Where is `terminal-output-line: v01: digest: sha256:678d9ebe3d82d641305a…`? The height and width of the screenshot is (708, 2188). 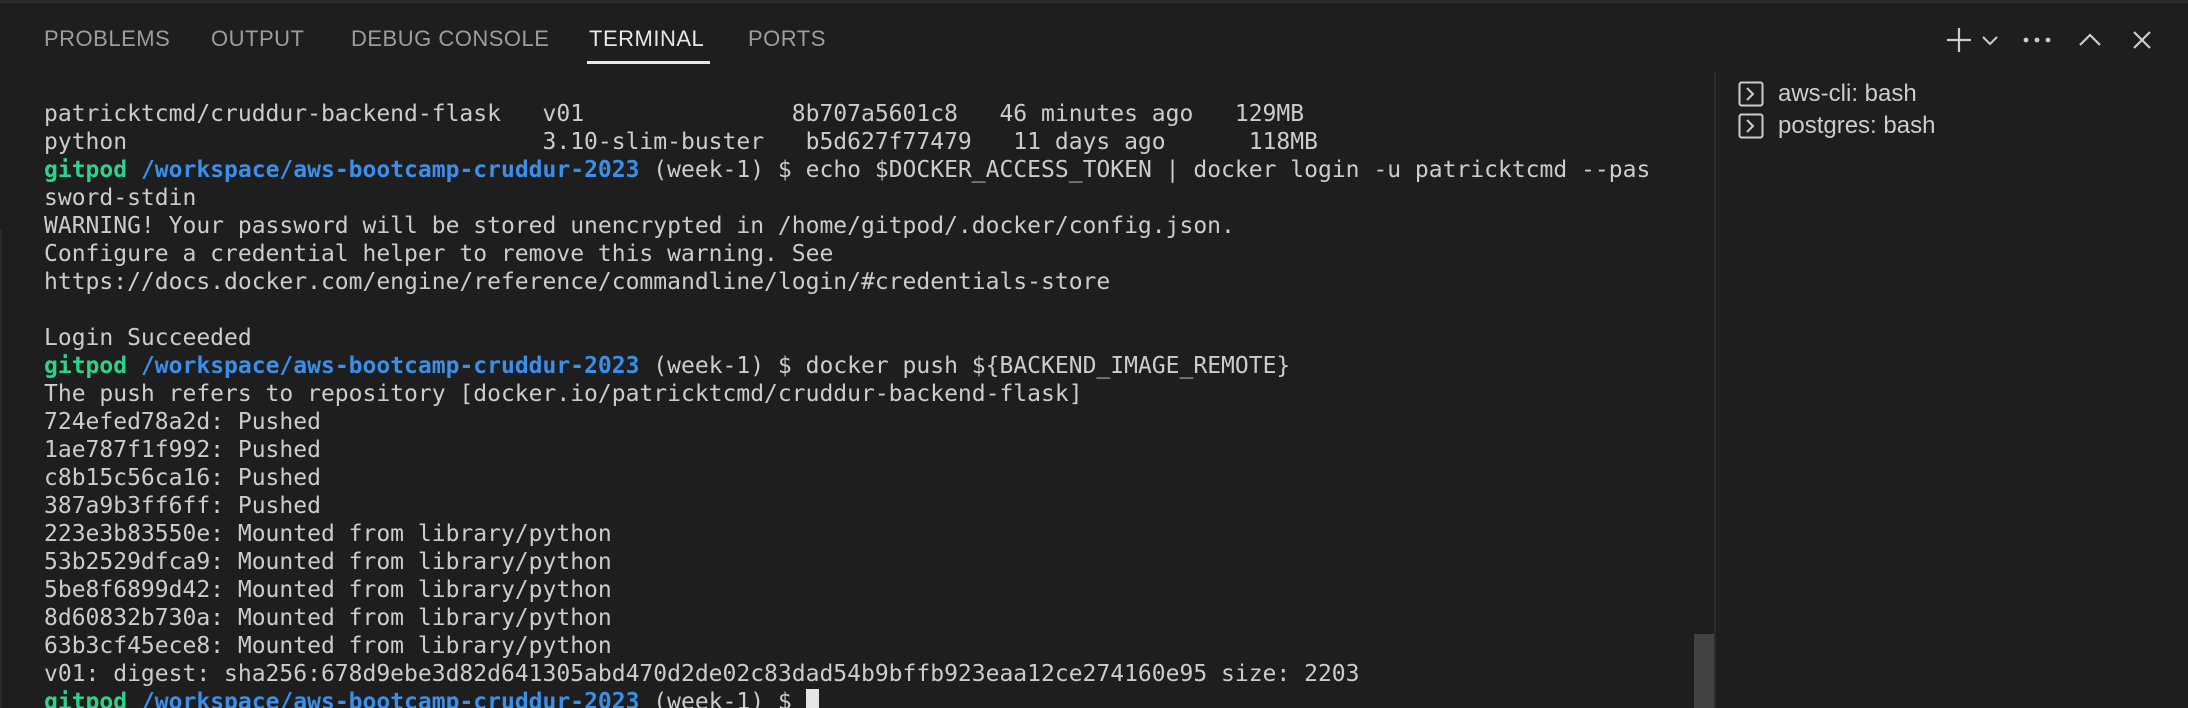
terminal-output-line: v01: digest: sha256:678d9ebe3d82d641305a… is located at coordinates (702, 674).